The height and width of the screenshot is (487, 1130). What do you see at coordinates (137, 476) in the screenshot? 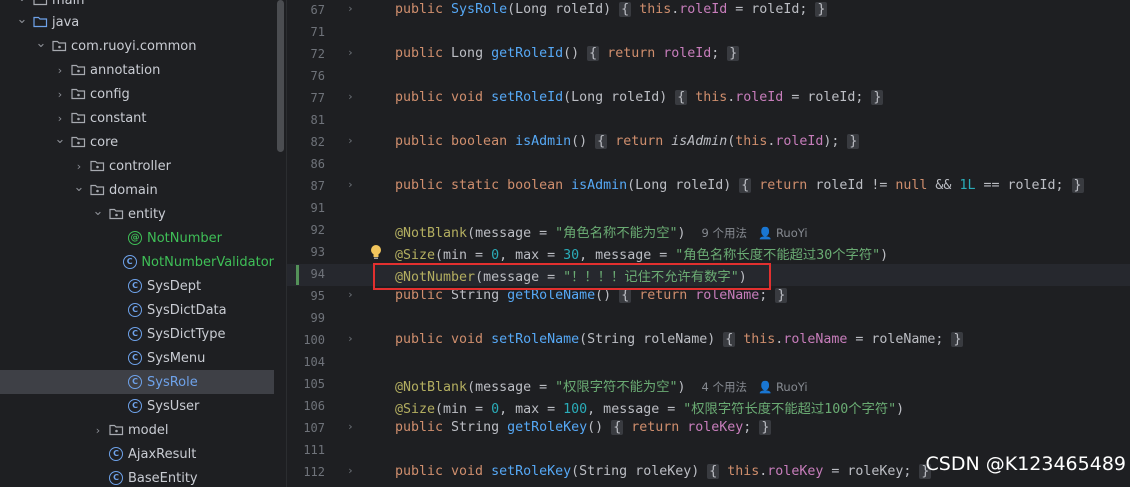
I see `tree-item-baseentity: ›CBaseEntity` at bounding box center [137, 476].